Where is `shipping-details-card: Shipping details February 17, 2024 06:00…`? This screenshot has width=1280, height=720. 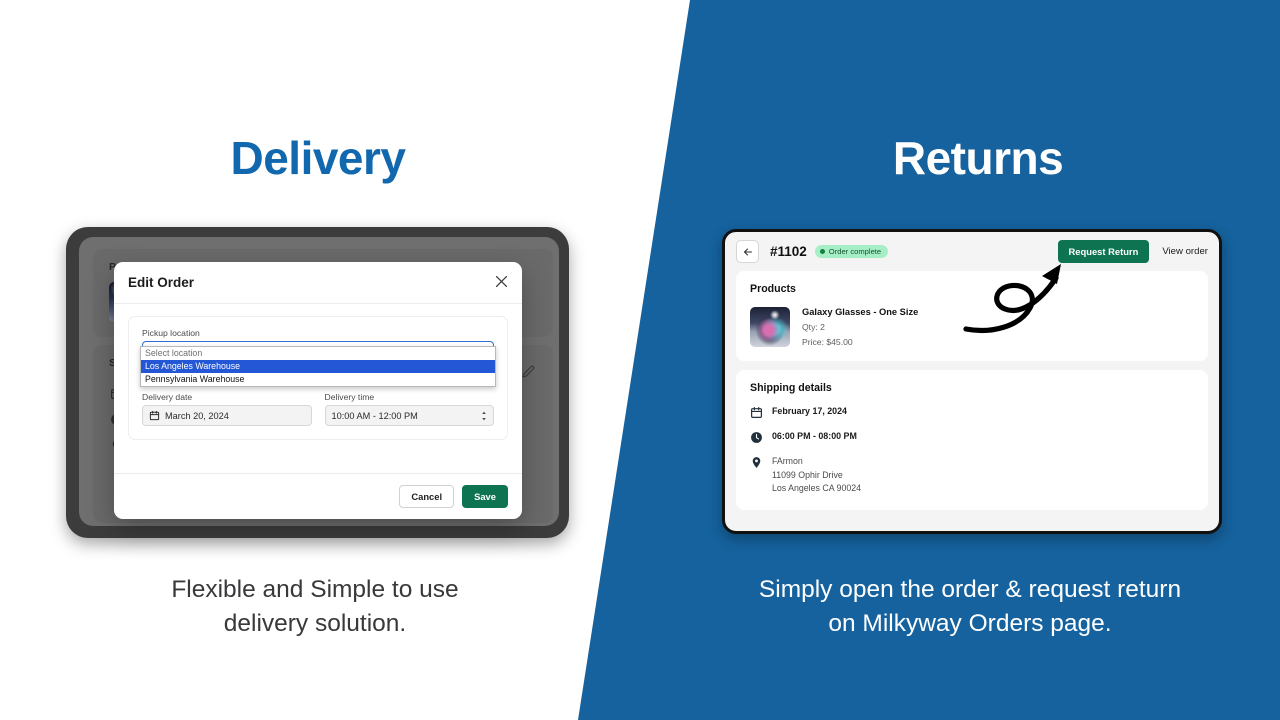 shipping-details-card: Shipping details February 17, 2024 06:00… is located at coordinates (972, 440).